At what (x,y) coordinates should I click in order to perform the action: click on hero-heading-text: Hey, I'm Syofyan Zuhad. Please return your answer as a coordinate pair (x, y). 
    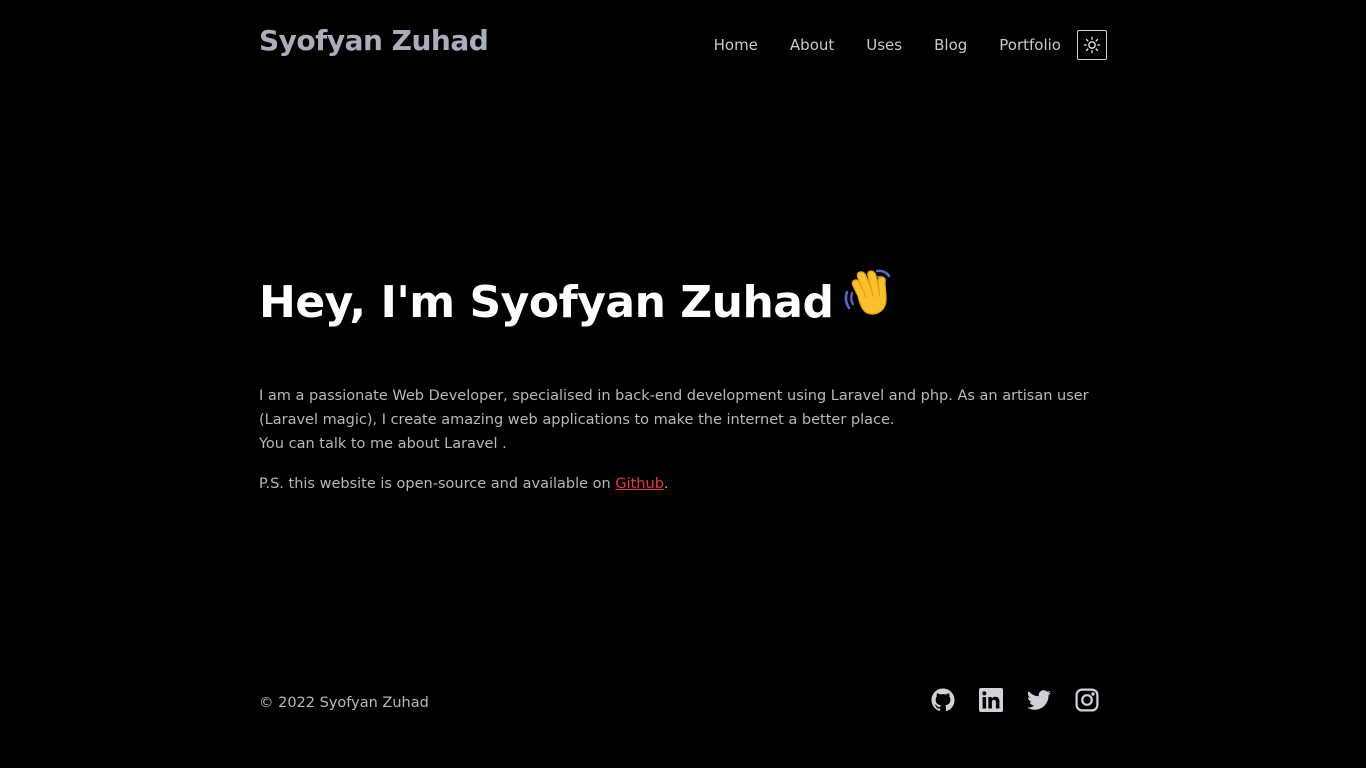
    Looking at the image, I should click on (546, 302).